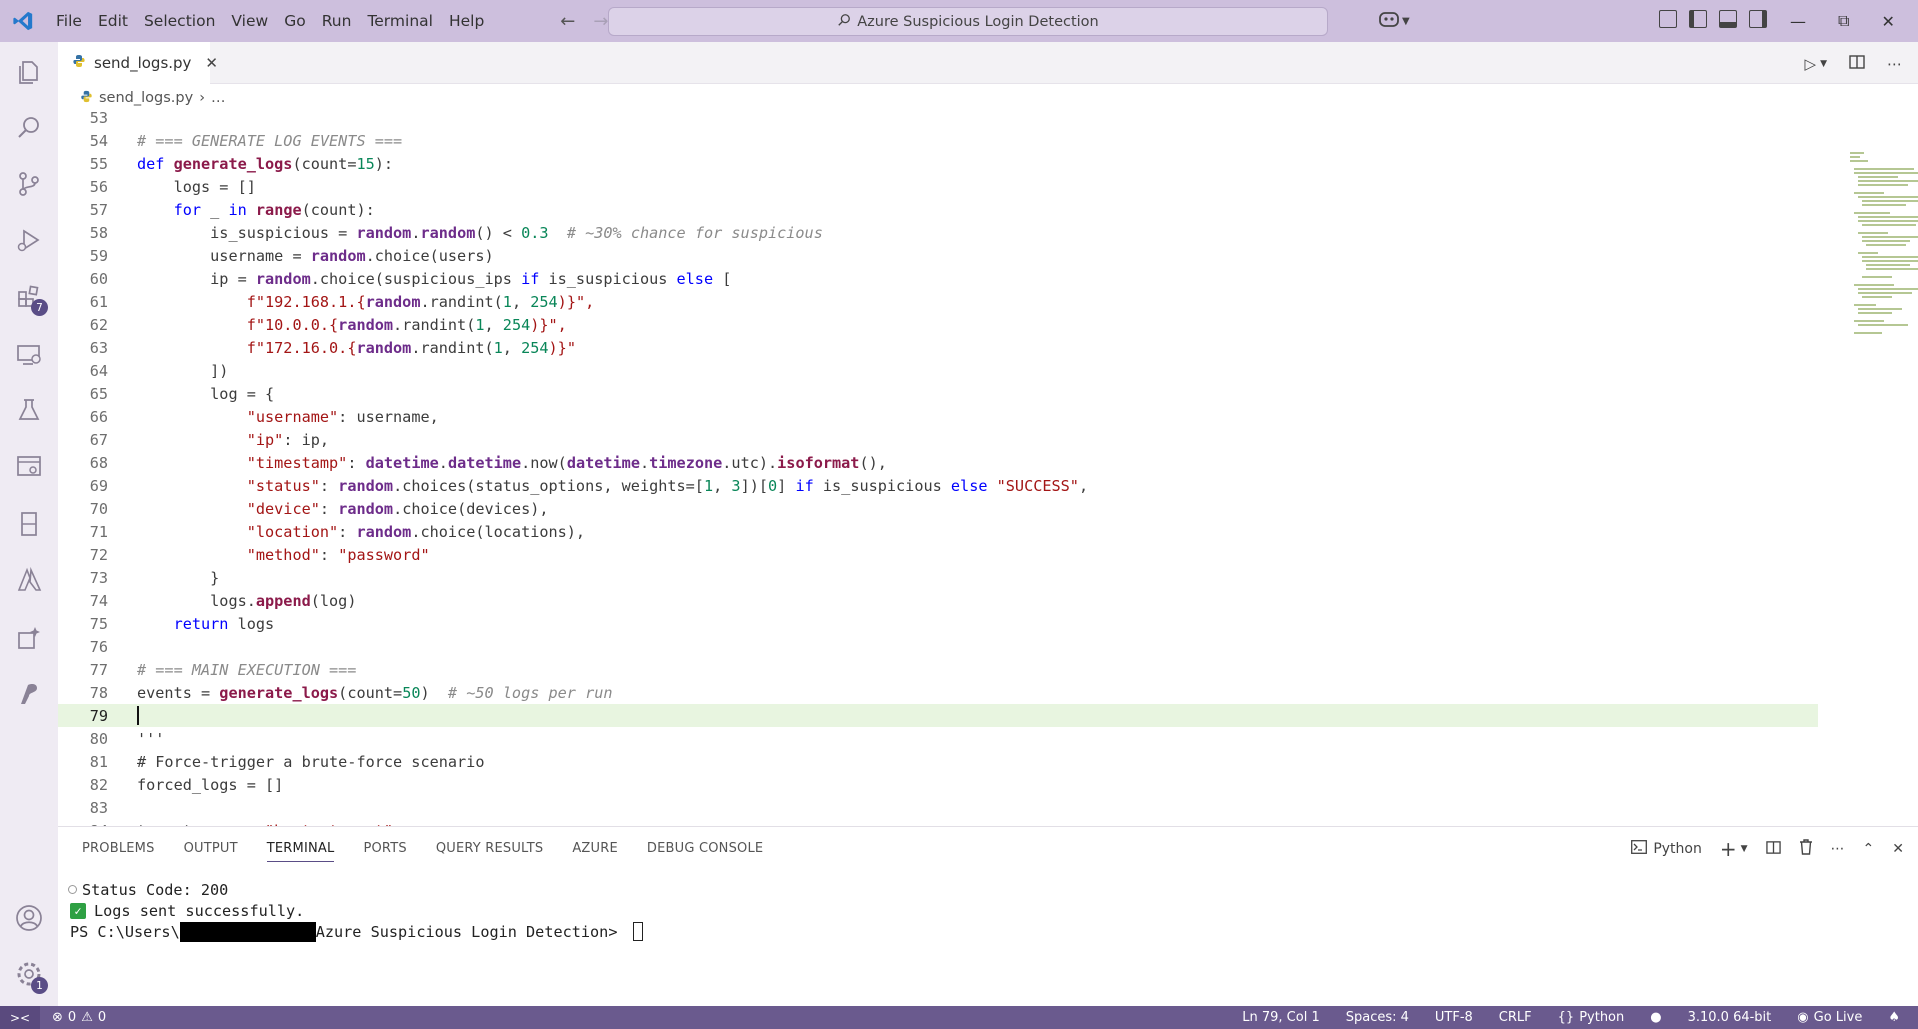  Describe the element at coordinates (29, 240) in the screenshot. I see `run-debug-icon` at that location.